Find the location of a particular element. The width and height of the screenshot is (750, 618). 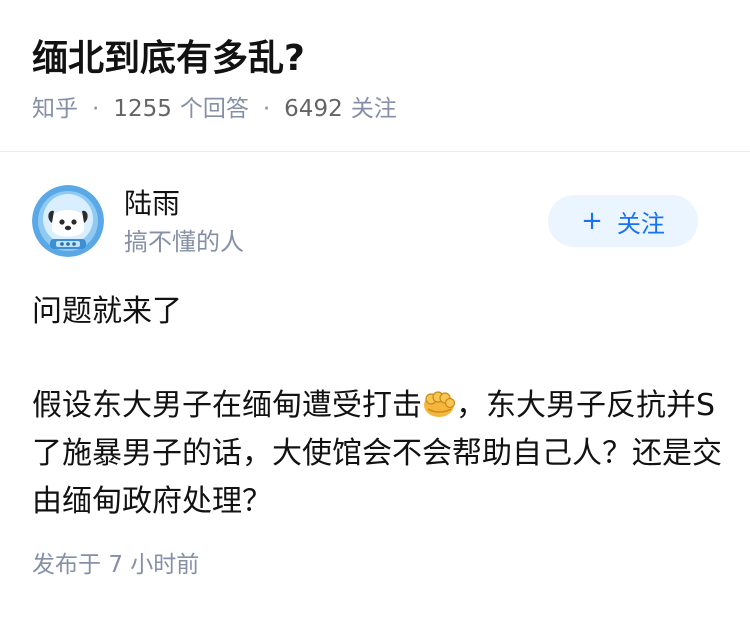

answer-paragraph: 问题就来了 is located at coordinates (107, 311).